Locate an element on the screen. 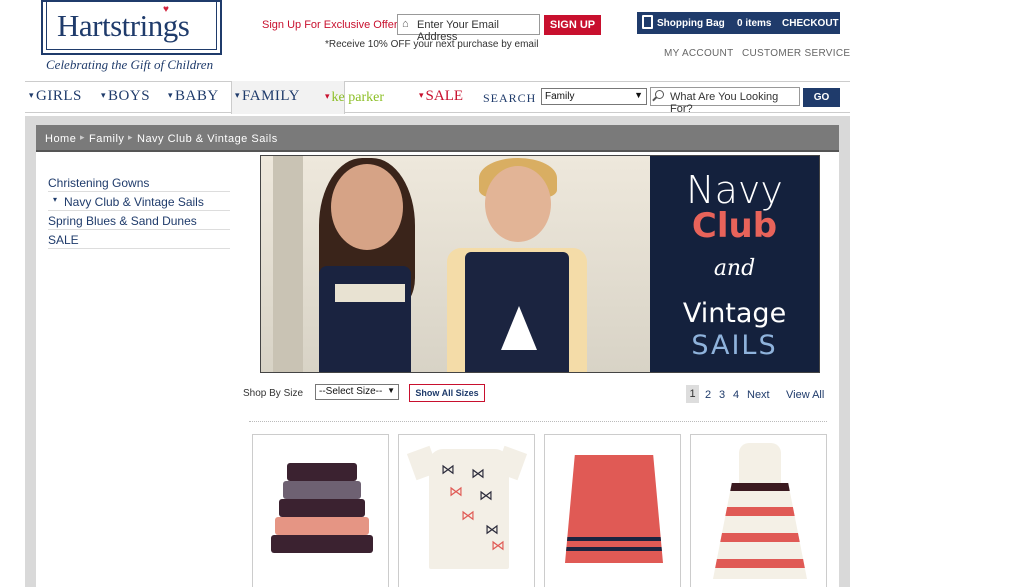 The height and width of the screenshot is (587, 1024). show-all-sizes-button: Show All Sizes is located at coordinates (447, 393).